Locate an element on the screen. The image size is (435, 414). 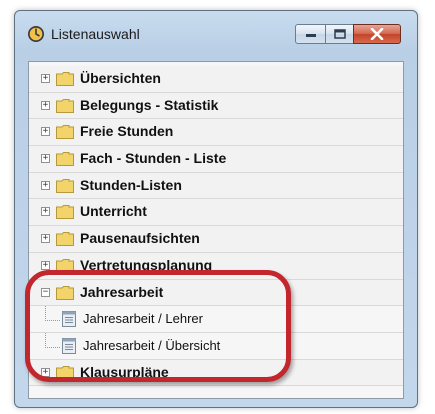
tree-item-label: Jahresarbeit is located at coordinates (122, 291).